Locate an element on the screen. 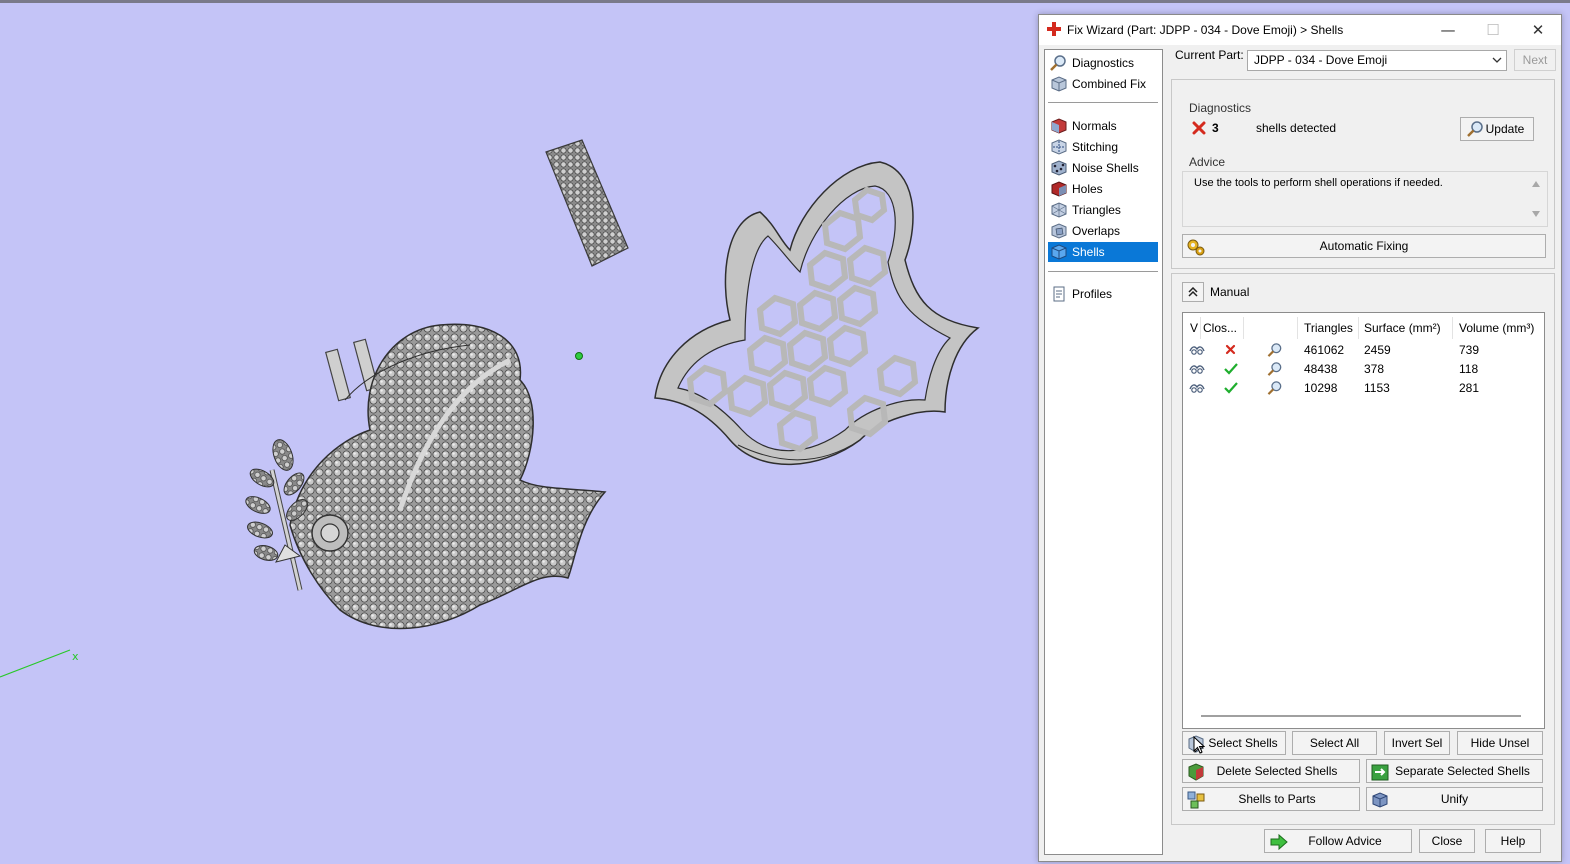 The image size is (1570, 864). separate-selected-shells-button: Separate Selected Shells is located at coordinates (1454, 771).